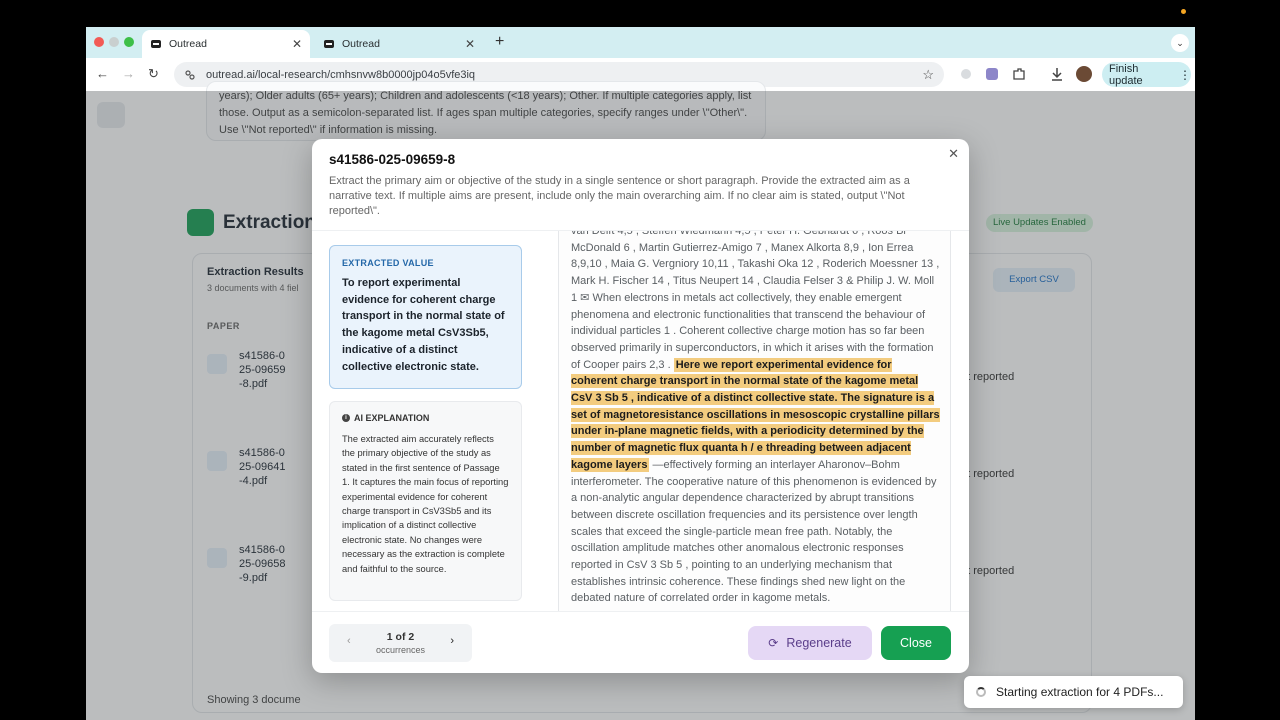 The height and width of the screenshot is (720, 1280). Describe the element at coordinates (388, 263) in the screenshot. I see `extracted-value-label: EXTRACTED VALUE` at that location.